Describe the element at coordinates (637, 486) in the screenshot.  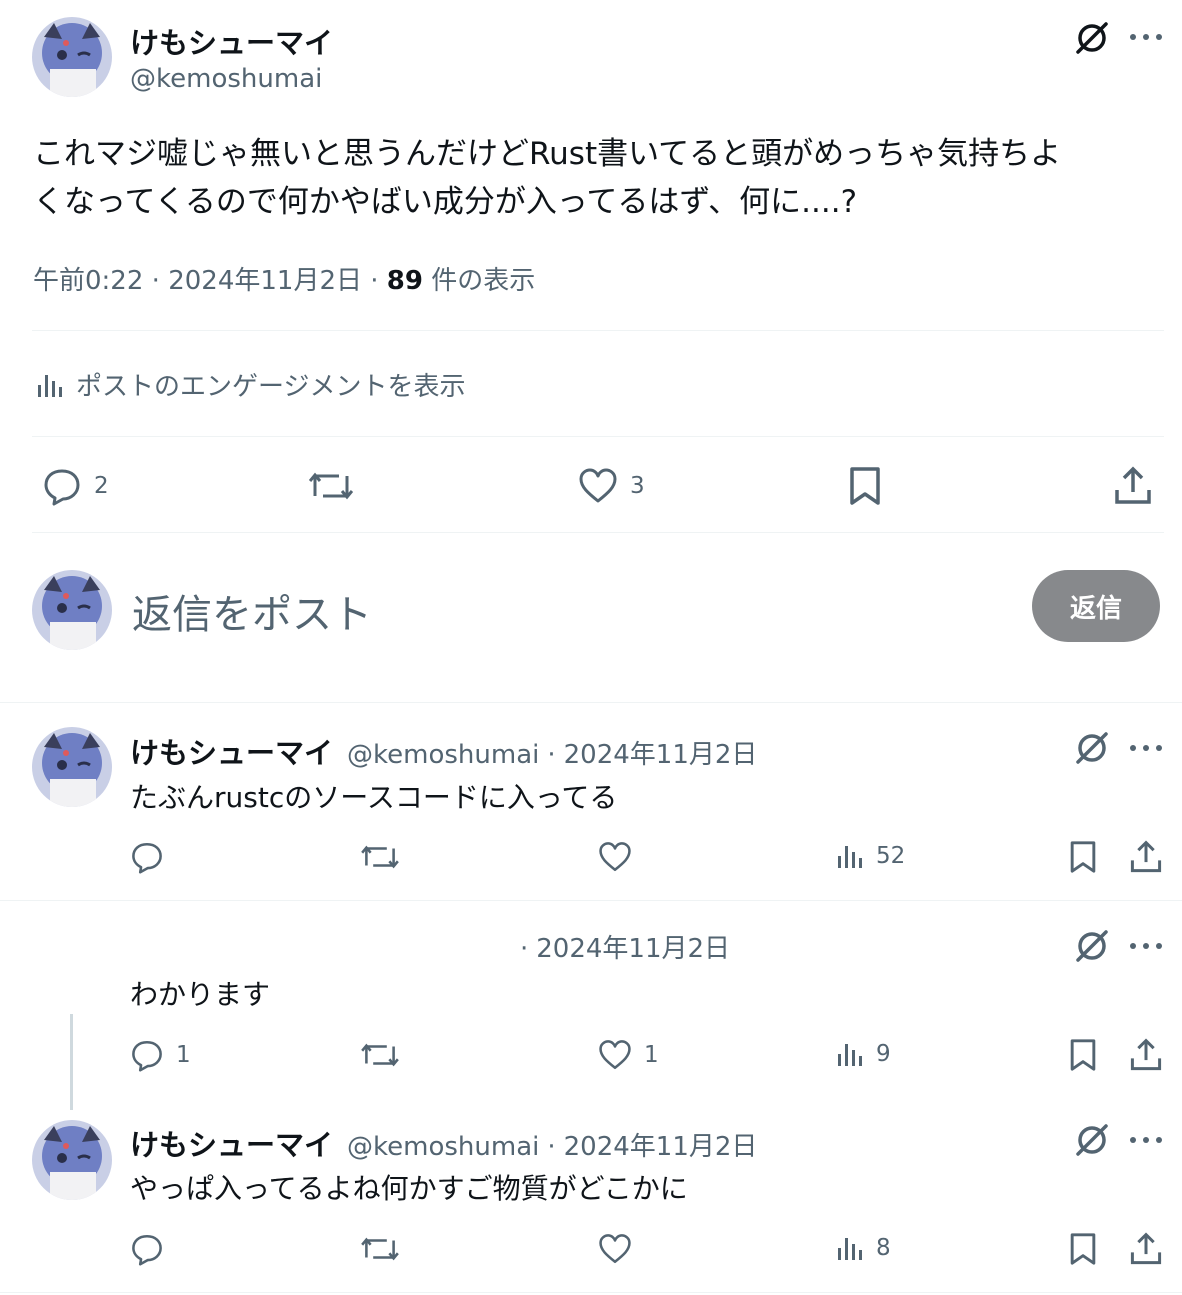
I see `like-count: 3` at that location.